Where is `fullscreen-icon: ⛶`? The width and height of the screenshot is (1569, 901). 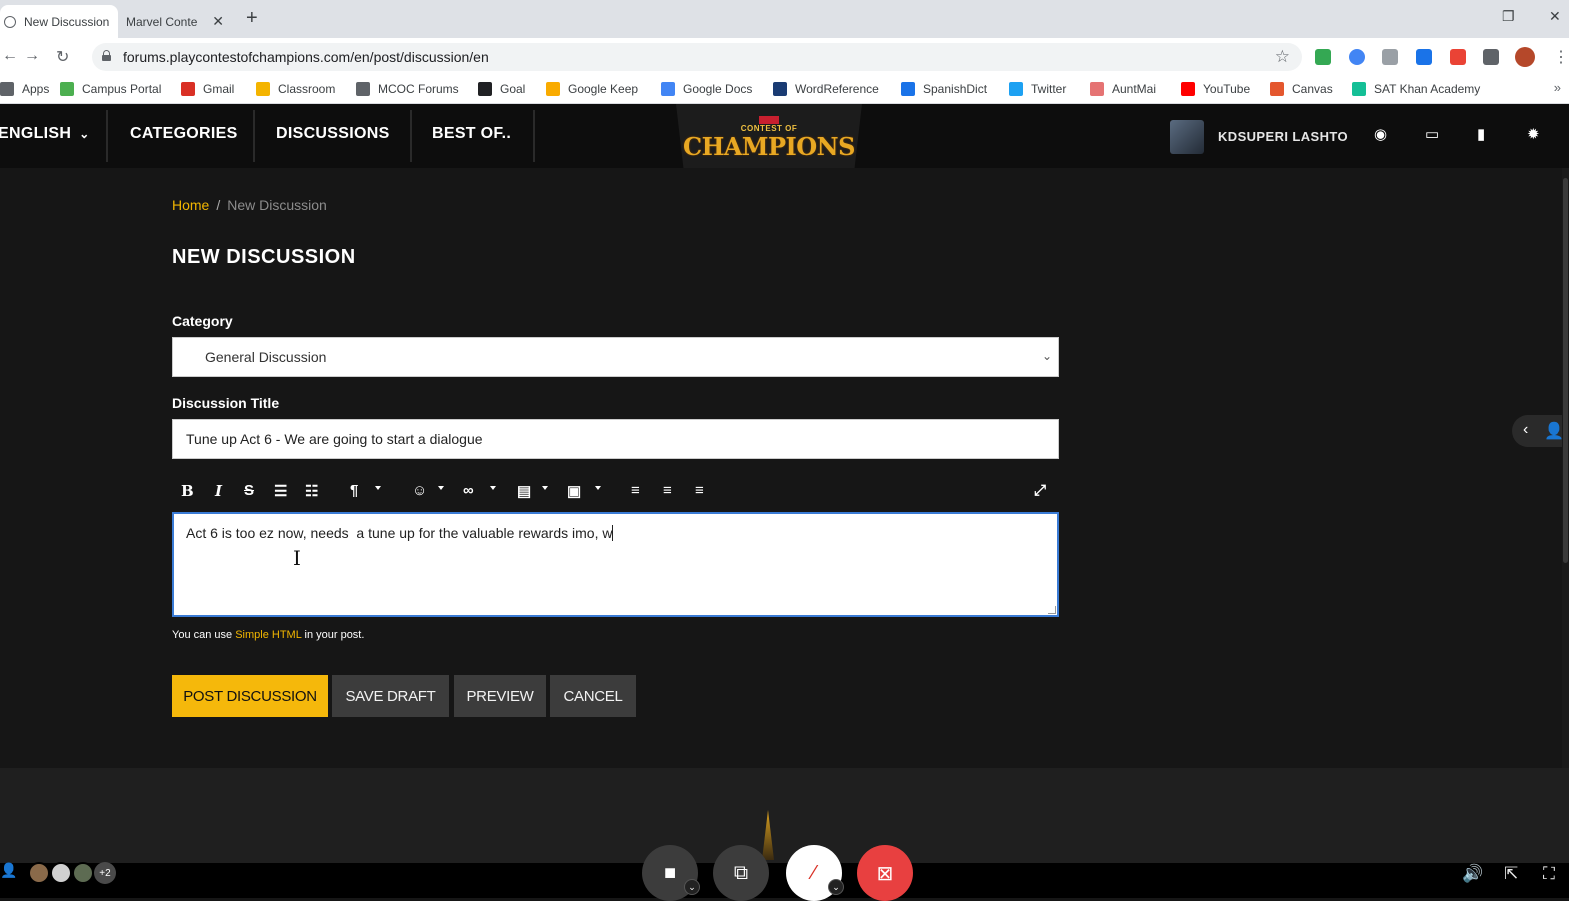
fullscreen-icon: ⛶ is located at coordinates (1549, 874).